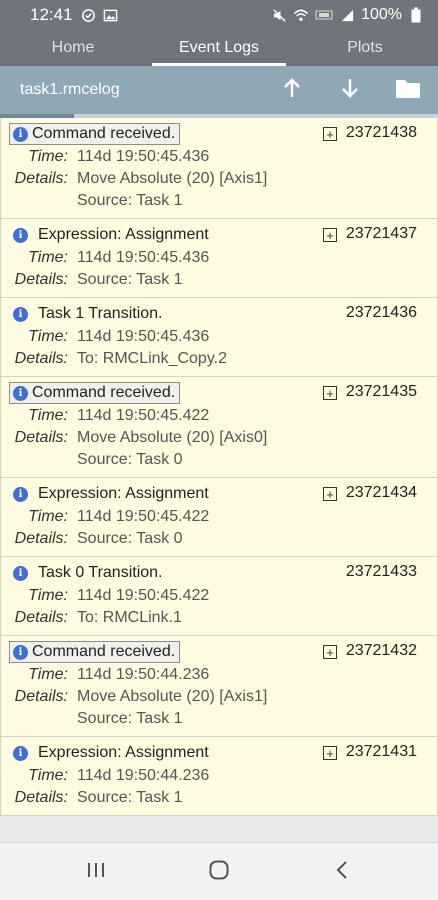  What do you see at coordinates (51, 14) in the screenshot?
I see `status-time: 12:41` at bounding box center [51, 14].